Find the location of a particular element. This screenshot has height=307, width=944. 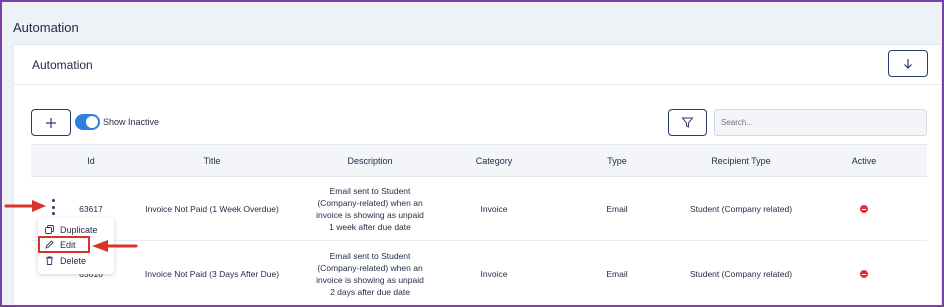

show-inactive-toggle is located at coordinates (87, 122).